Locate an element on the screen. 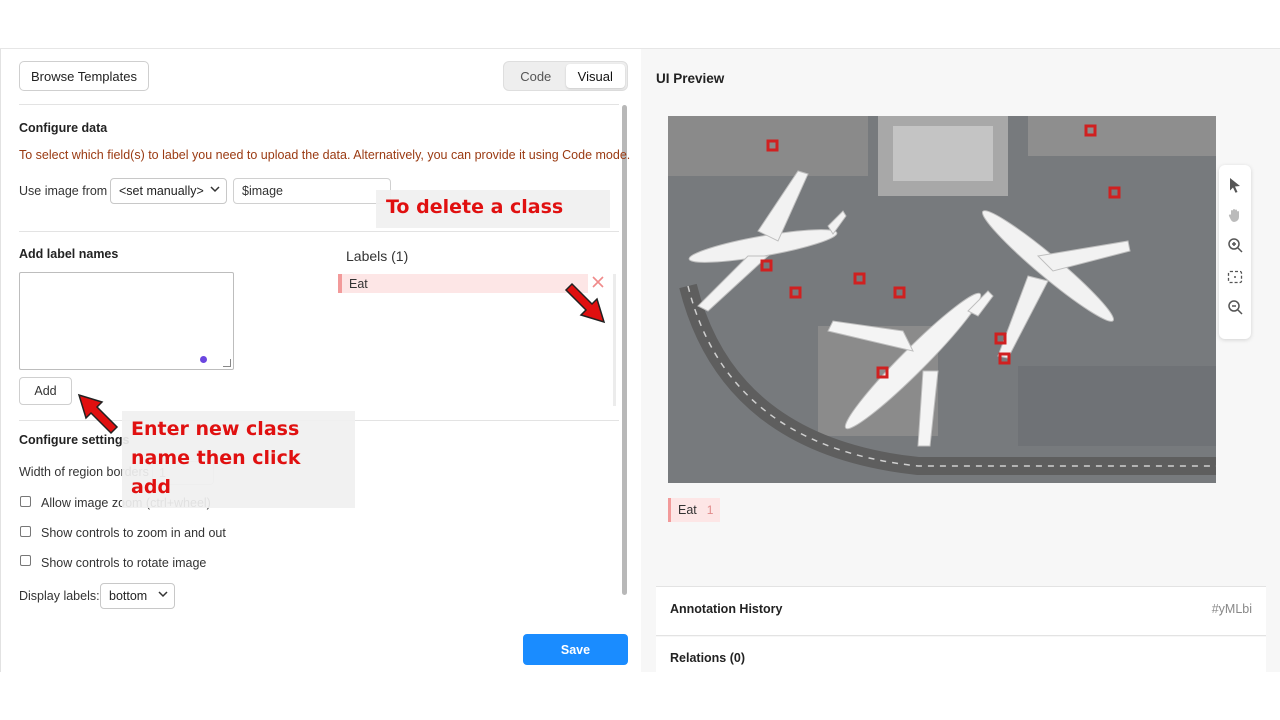  visual-mode-tab: Visual is located at coordinates (595, 76).